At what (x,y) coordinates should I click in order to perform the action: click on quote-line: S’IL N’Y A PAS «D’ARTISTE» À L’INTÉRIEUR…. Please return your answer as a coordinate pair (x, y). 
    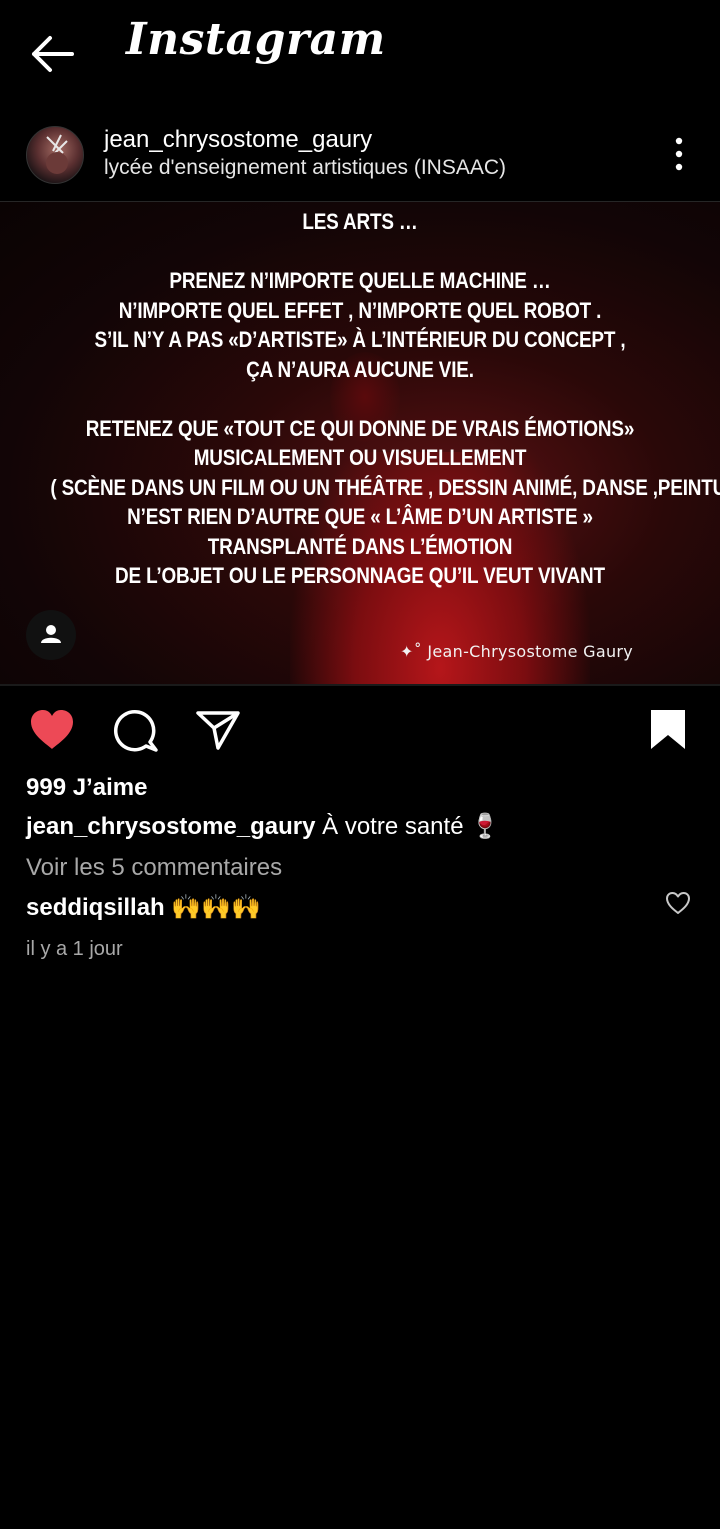
    Looking at the image, I should click on (360, 339).